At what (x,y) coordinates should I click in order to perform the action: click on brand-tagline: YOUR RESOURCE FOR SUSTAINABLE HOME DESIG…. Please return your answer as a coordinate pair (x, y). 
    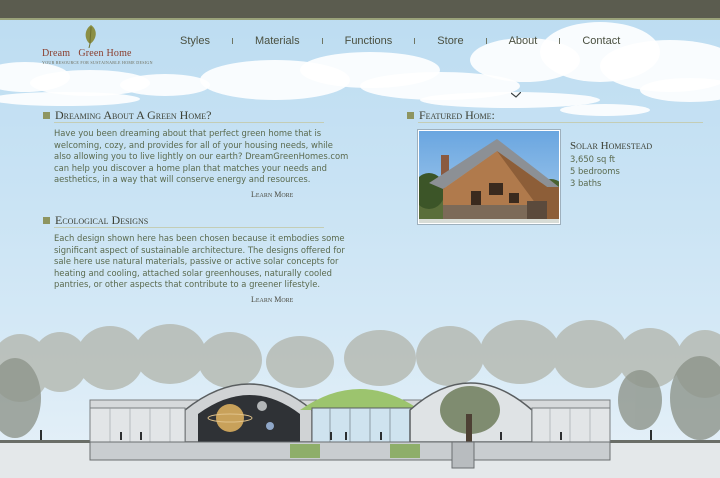
    Looking at the image, I should click on (97, 62).